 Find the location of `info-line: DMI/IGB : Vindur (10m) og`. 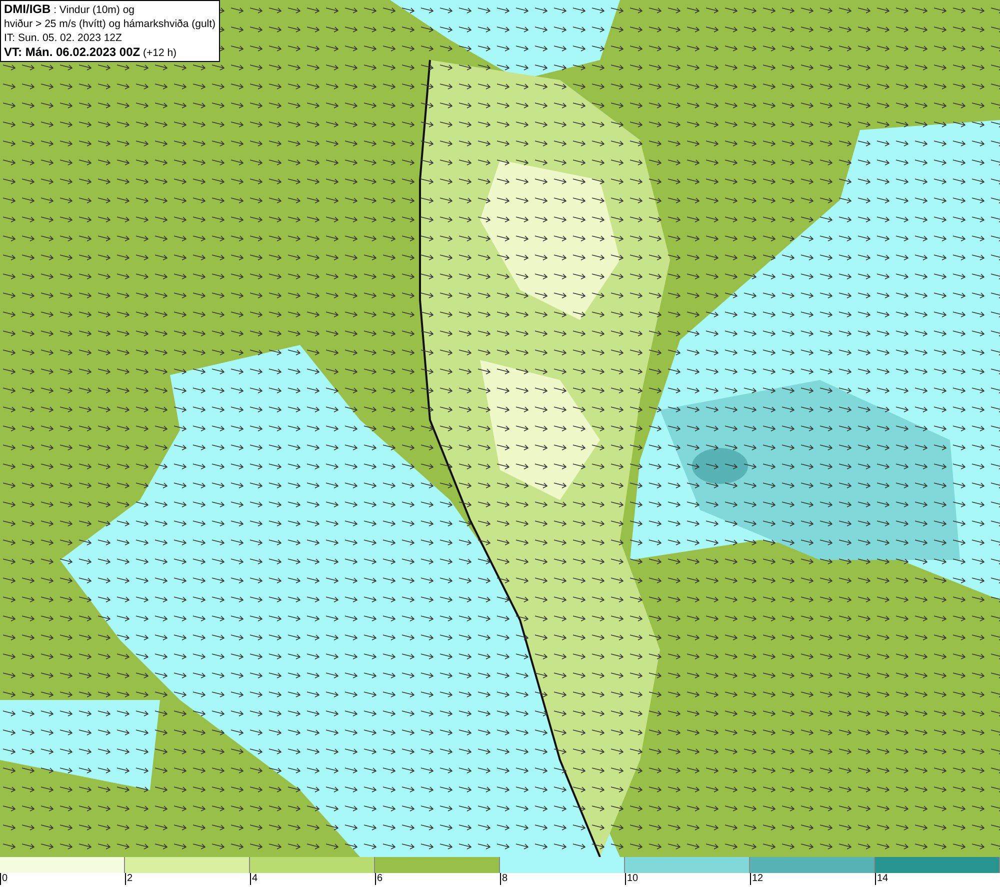

info-line: DMI/IGB : Vindur (10m) og is located at coordinates (70, 9).